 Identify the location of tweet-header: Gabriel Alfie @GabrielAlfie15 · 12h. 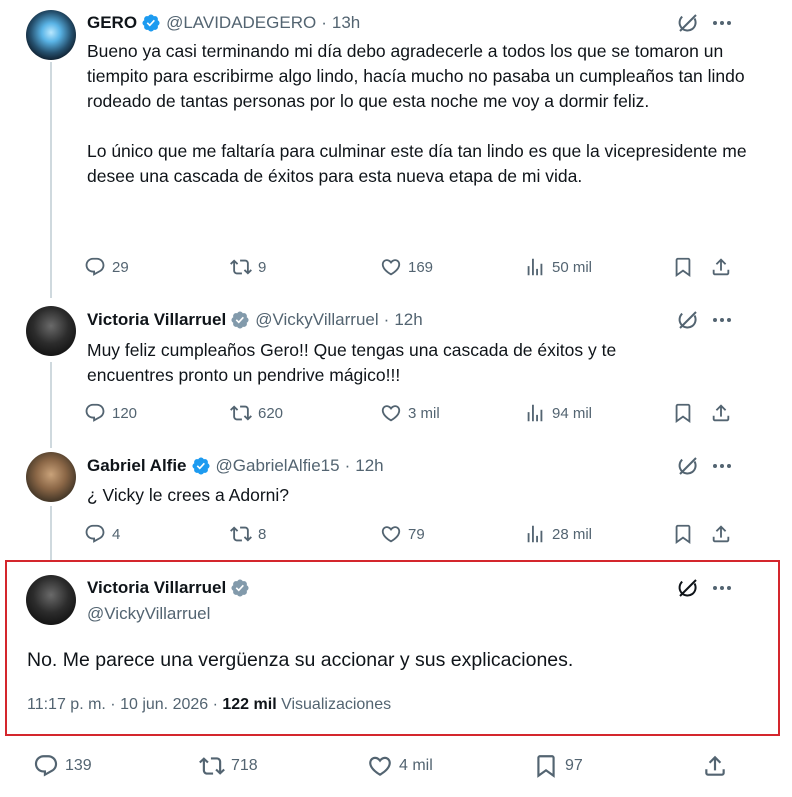
(235, 466).